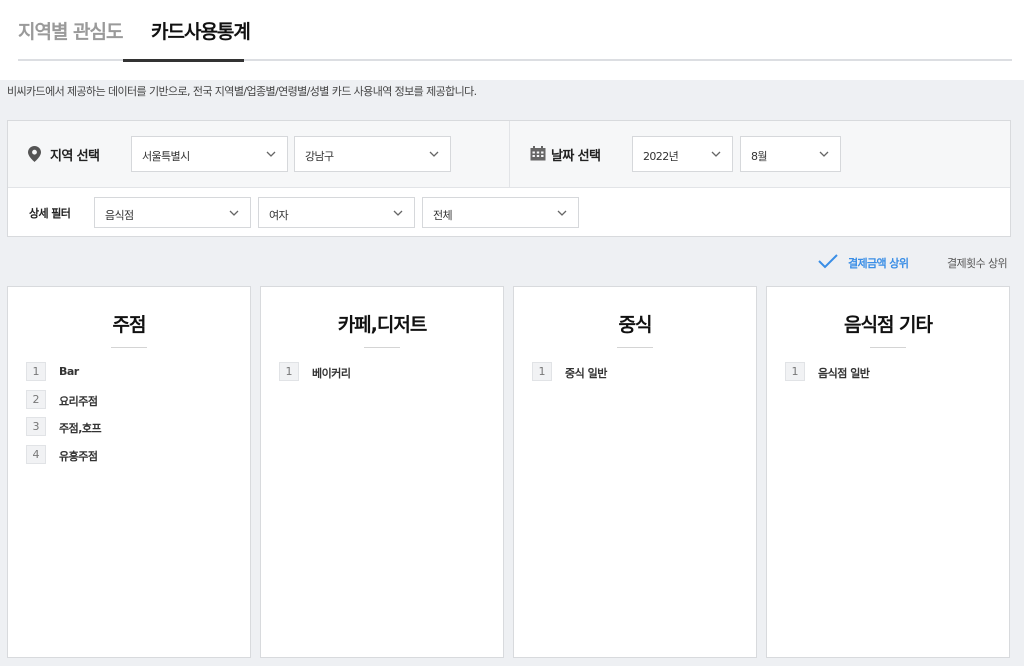  I want to click on rank-badge: 4, so click(36, 454).